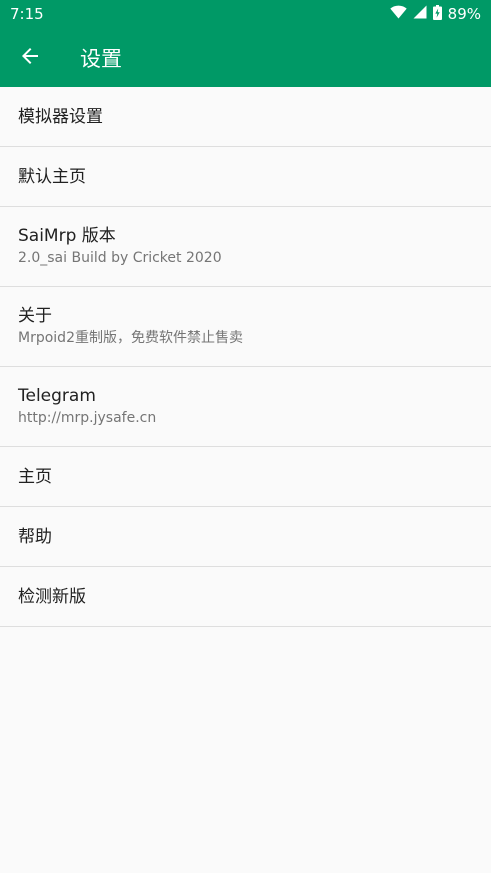  What do you see at coordinates (67, 236) in the screenshot?
I see `settings-item-title: SaiMrp 版本` at bounding box center [67, 236].